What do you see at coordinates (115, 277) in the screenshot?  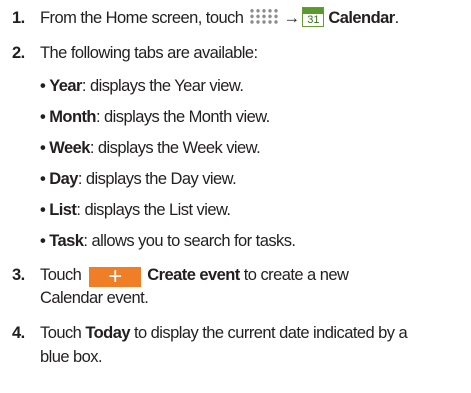 I see `plus-icon: +` at bounding box center [115, 277].